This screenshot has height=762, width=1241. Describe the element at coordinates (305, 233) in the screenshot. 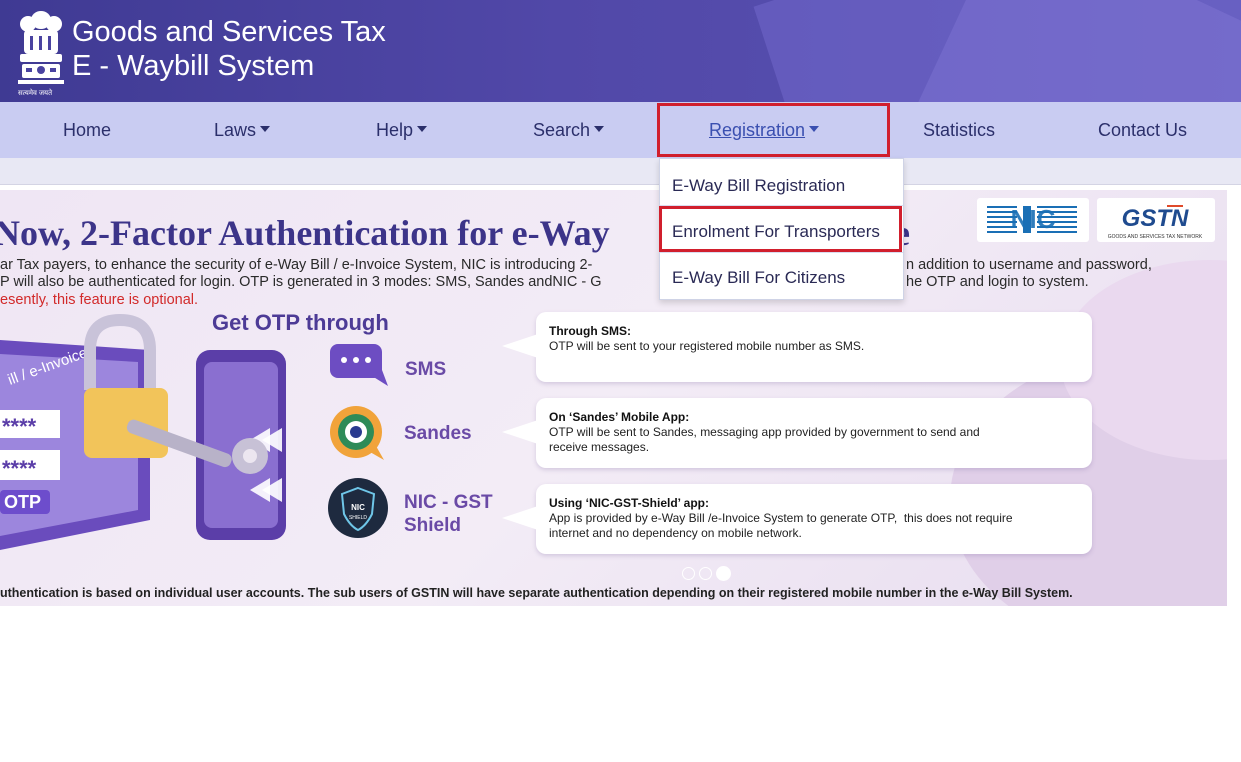

I see `banner-headline-text: Now, 2-Factor Authentication for e-Way` at that location.